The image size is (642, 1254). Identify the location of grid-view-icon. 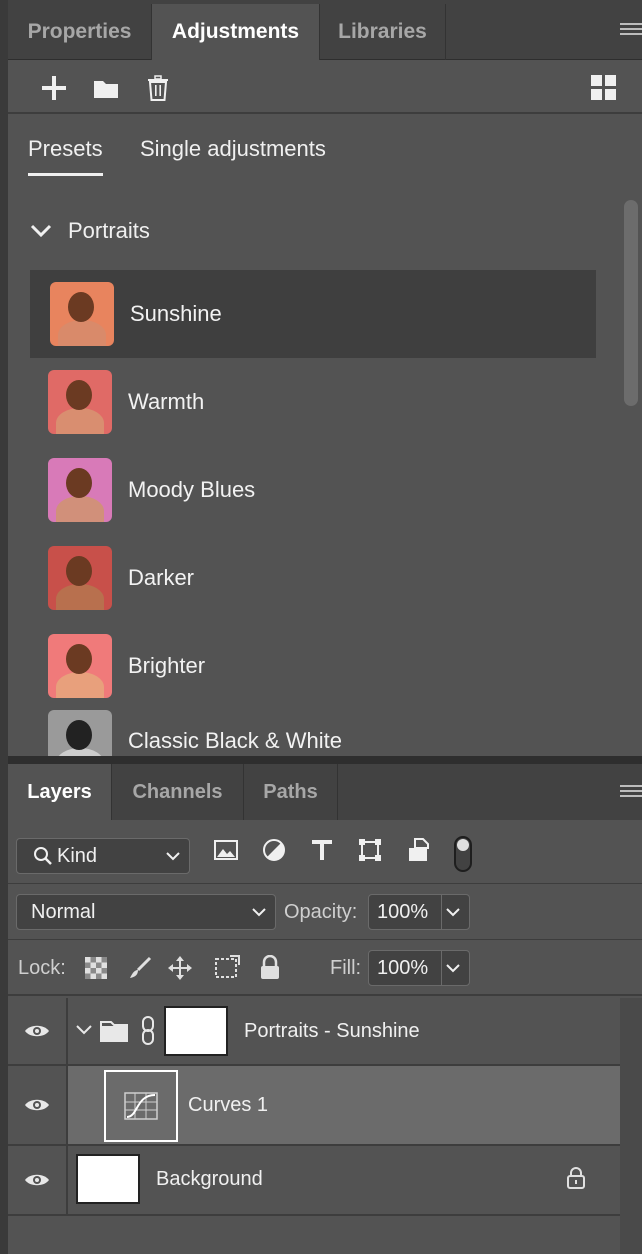
(604, 88).